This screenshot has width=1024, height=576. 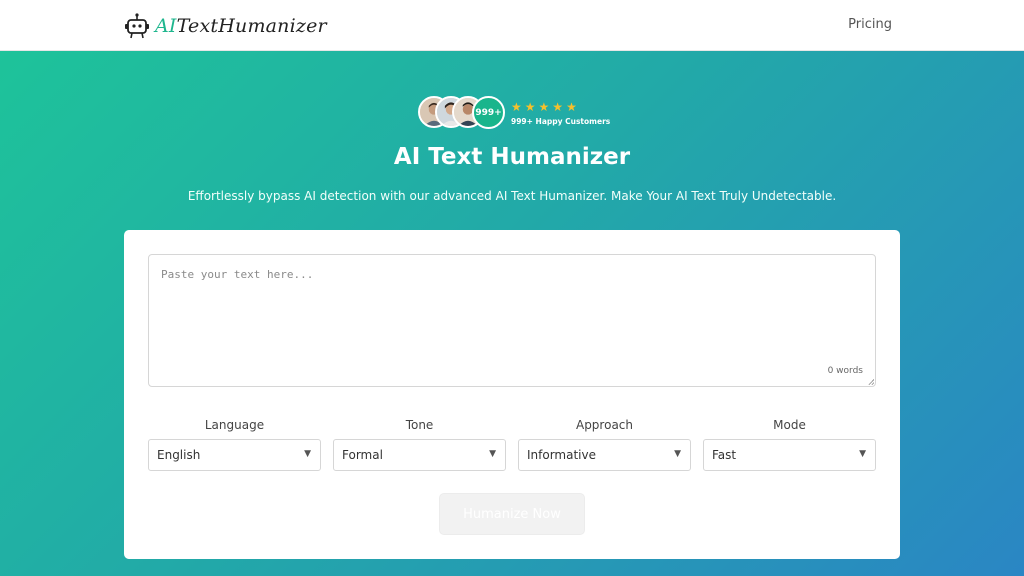 I want to click on social-proof: 999+ ★ ★ ★ ★ ★ 999+ Happy Customers, so click(x=514, y=113).